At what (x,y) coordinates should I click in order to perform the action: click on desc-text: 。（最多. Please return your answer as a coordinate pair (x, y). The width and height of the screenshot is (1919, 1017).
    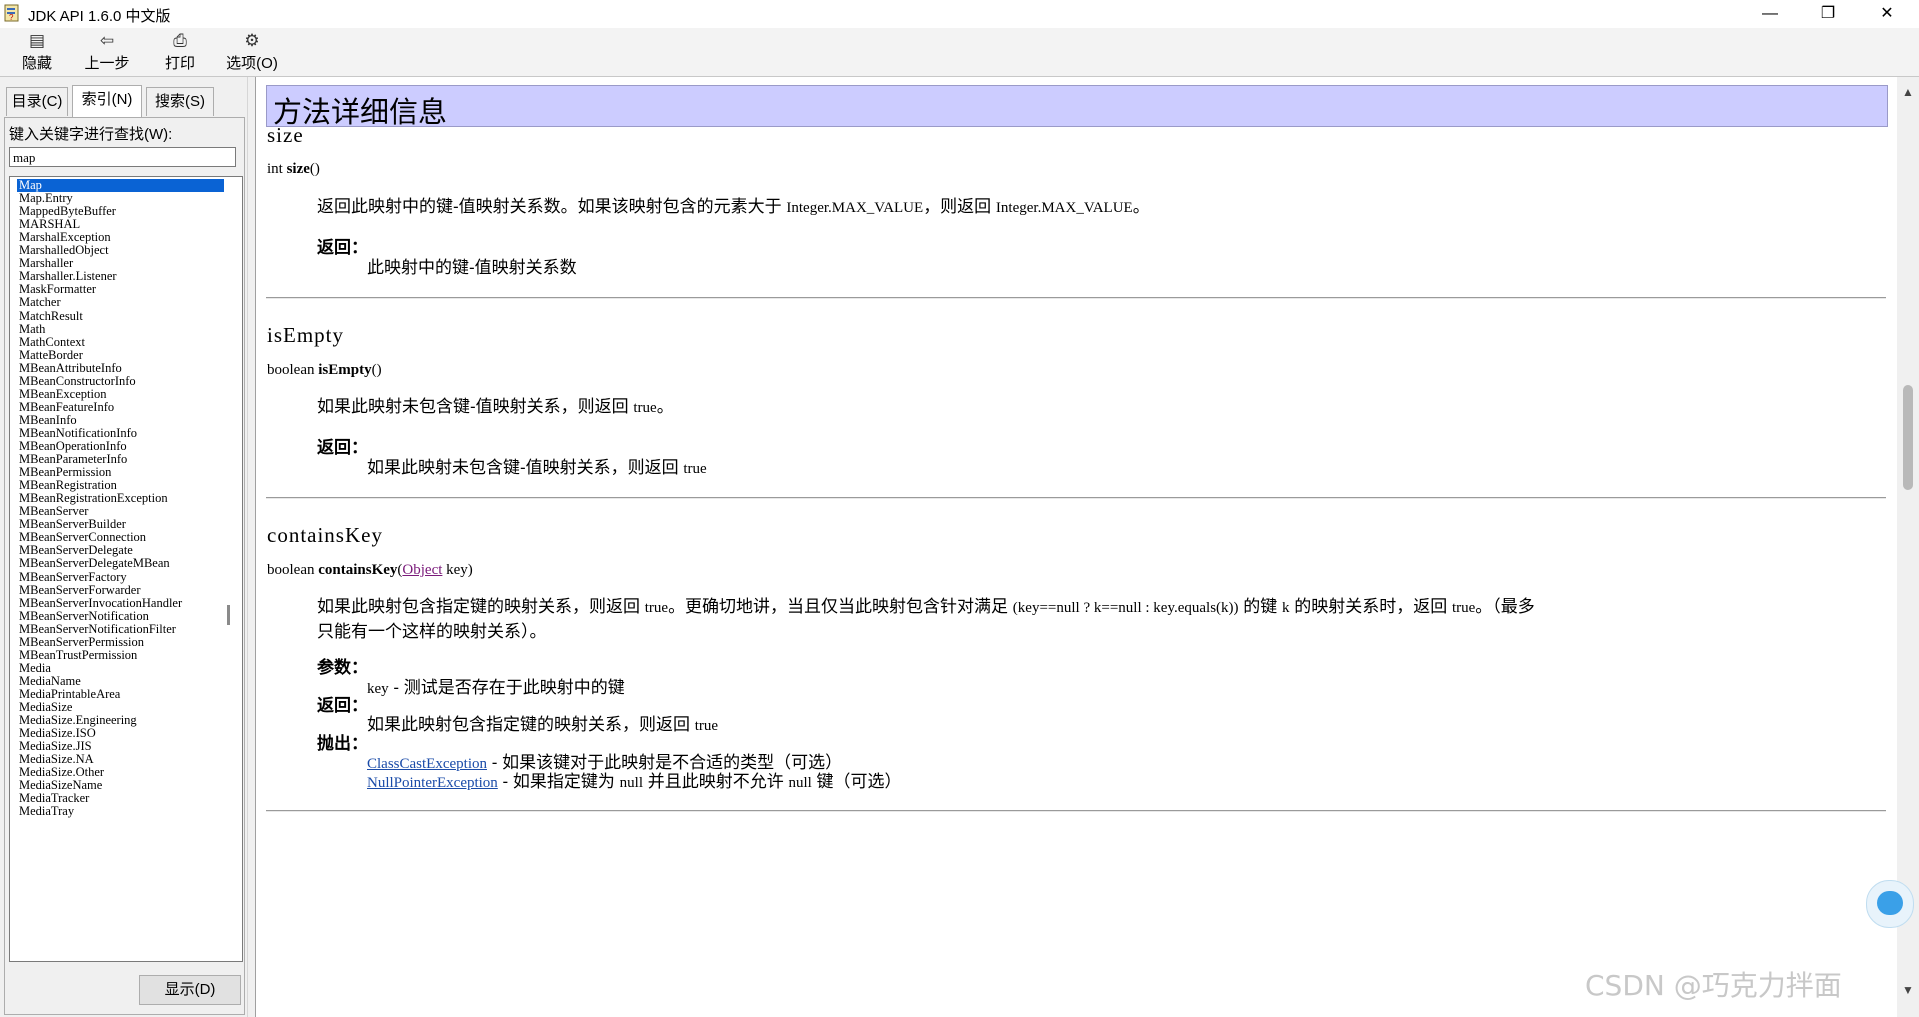
    Looking at the image, I should click on (1505, 606).